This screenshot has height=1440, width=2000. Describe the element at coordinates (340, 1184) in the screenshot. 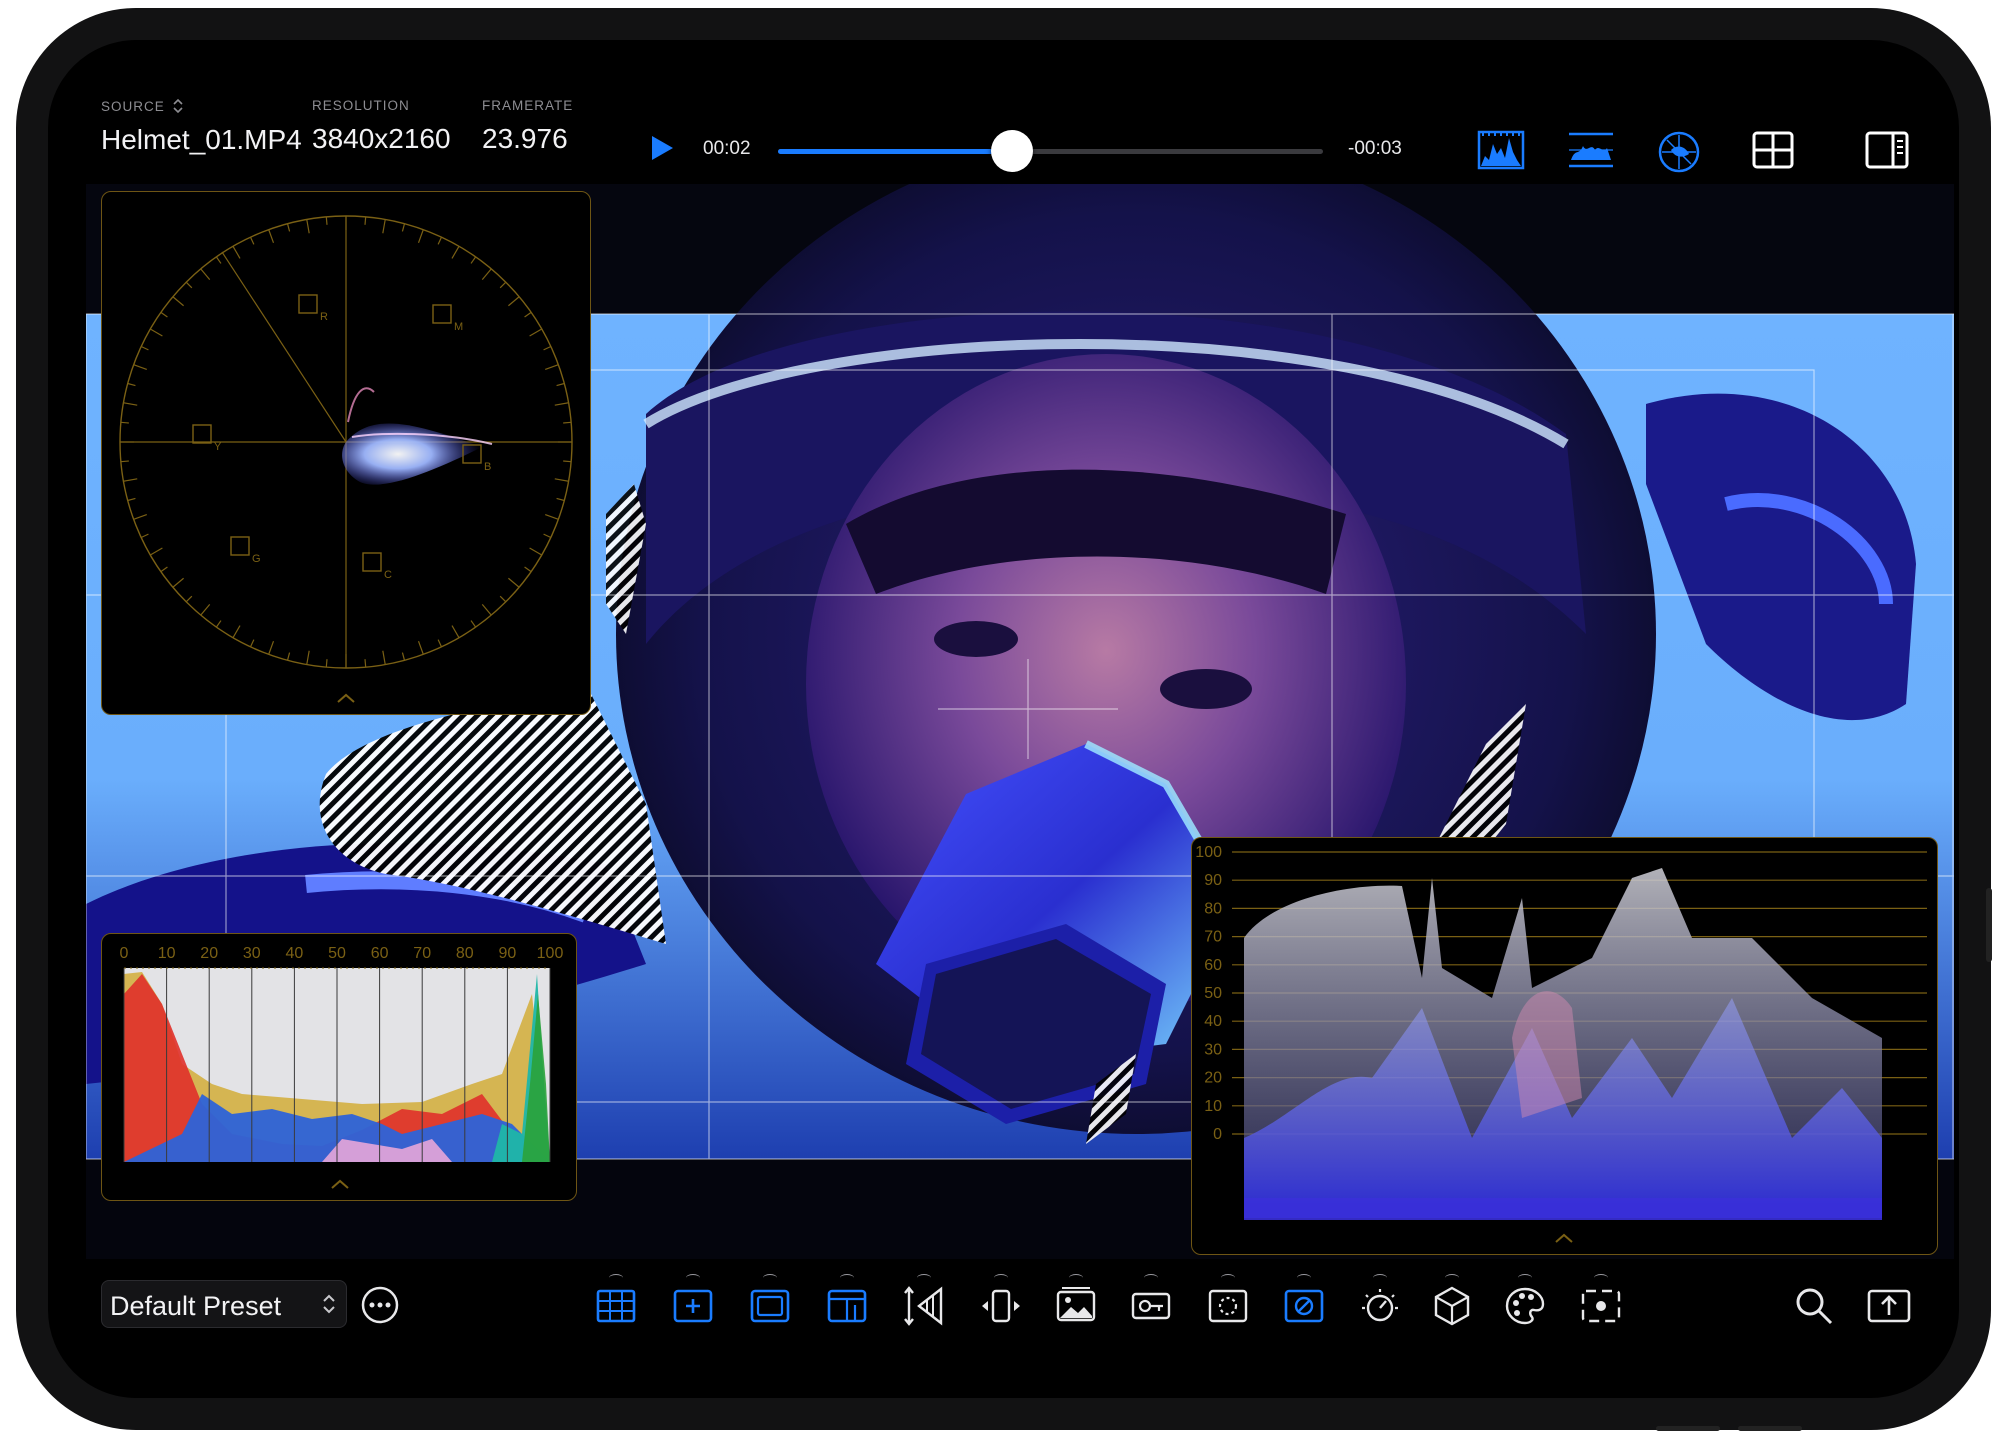

I see `histogram-collapse-icon` at that location.